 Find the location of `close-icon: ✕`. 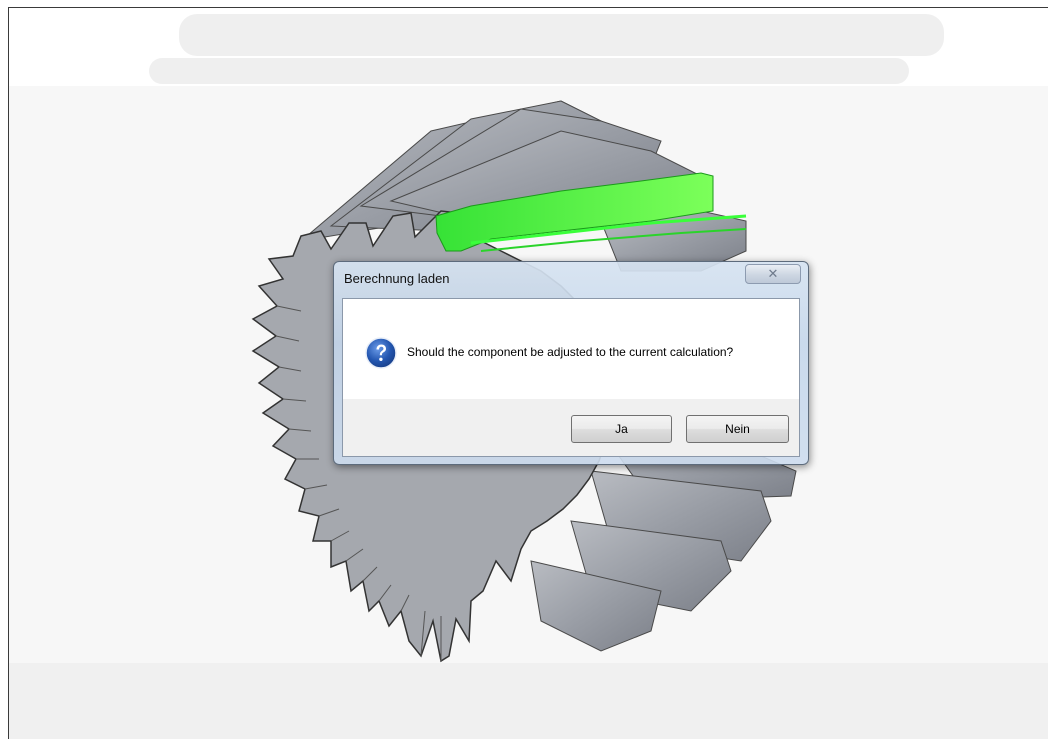

close-icon: ✕ is located at coordinates (773, 274).